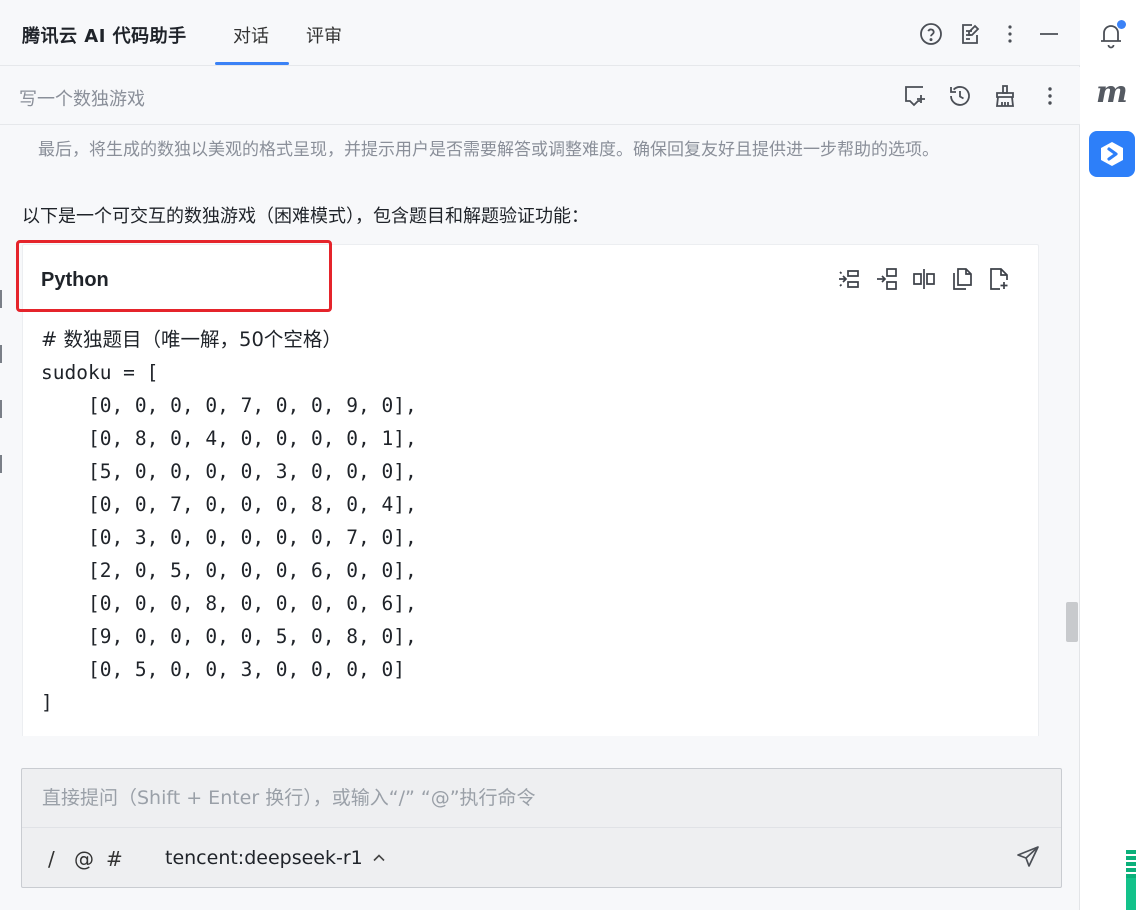 The width and height of the screenshot is (1138, 910). What do you see at coordinates (229, 537) in the screenshot?
I see `code-line: [0, 3, 0, 0, 0, 0, 0, 7, 0],` at bounding box center [229, 537].